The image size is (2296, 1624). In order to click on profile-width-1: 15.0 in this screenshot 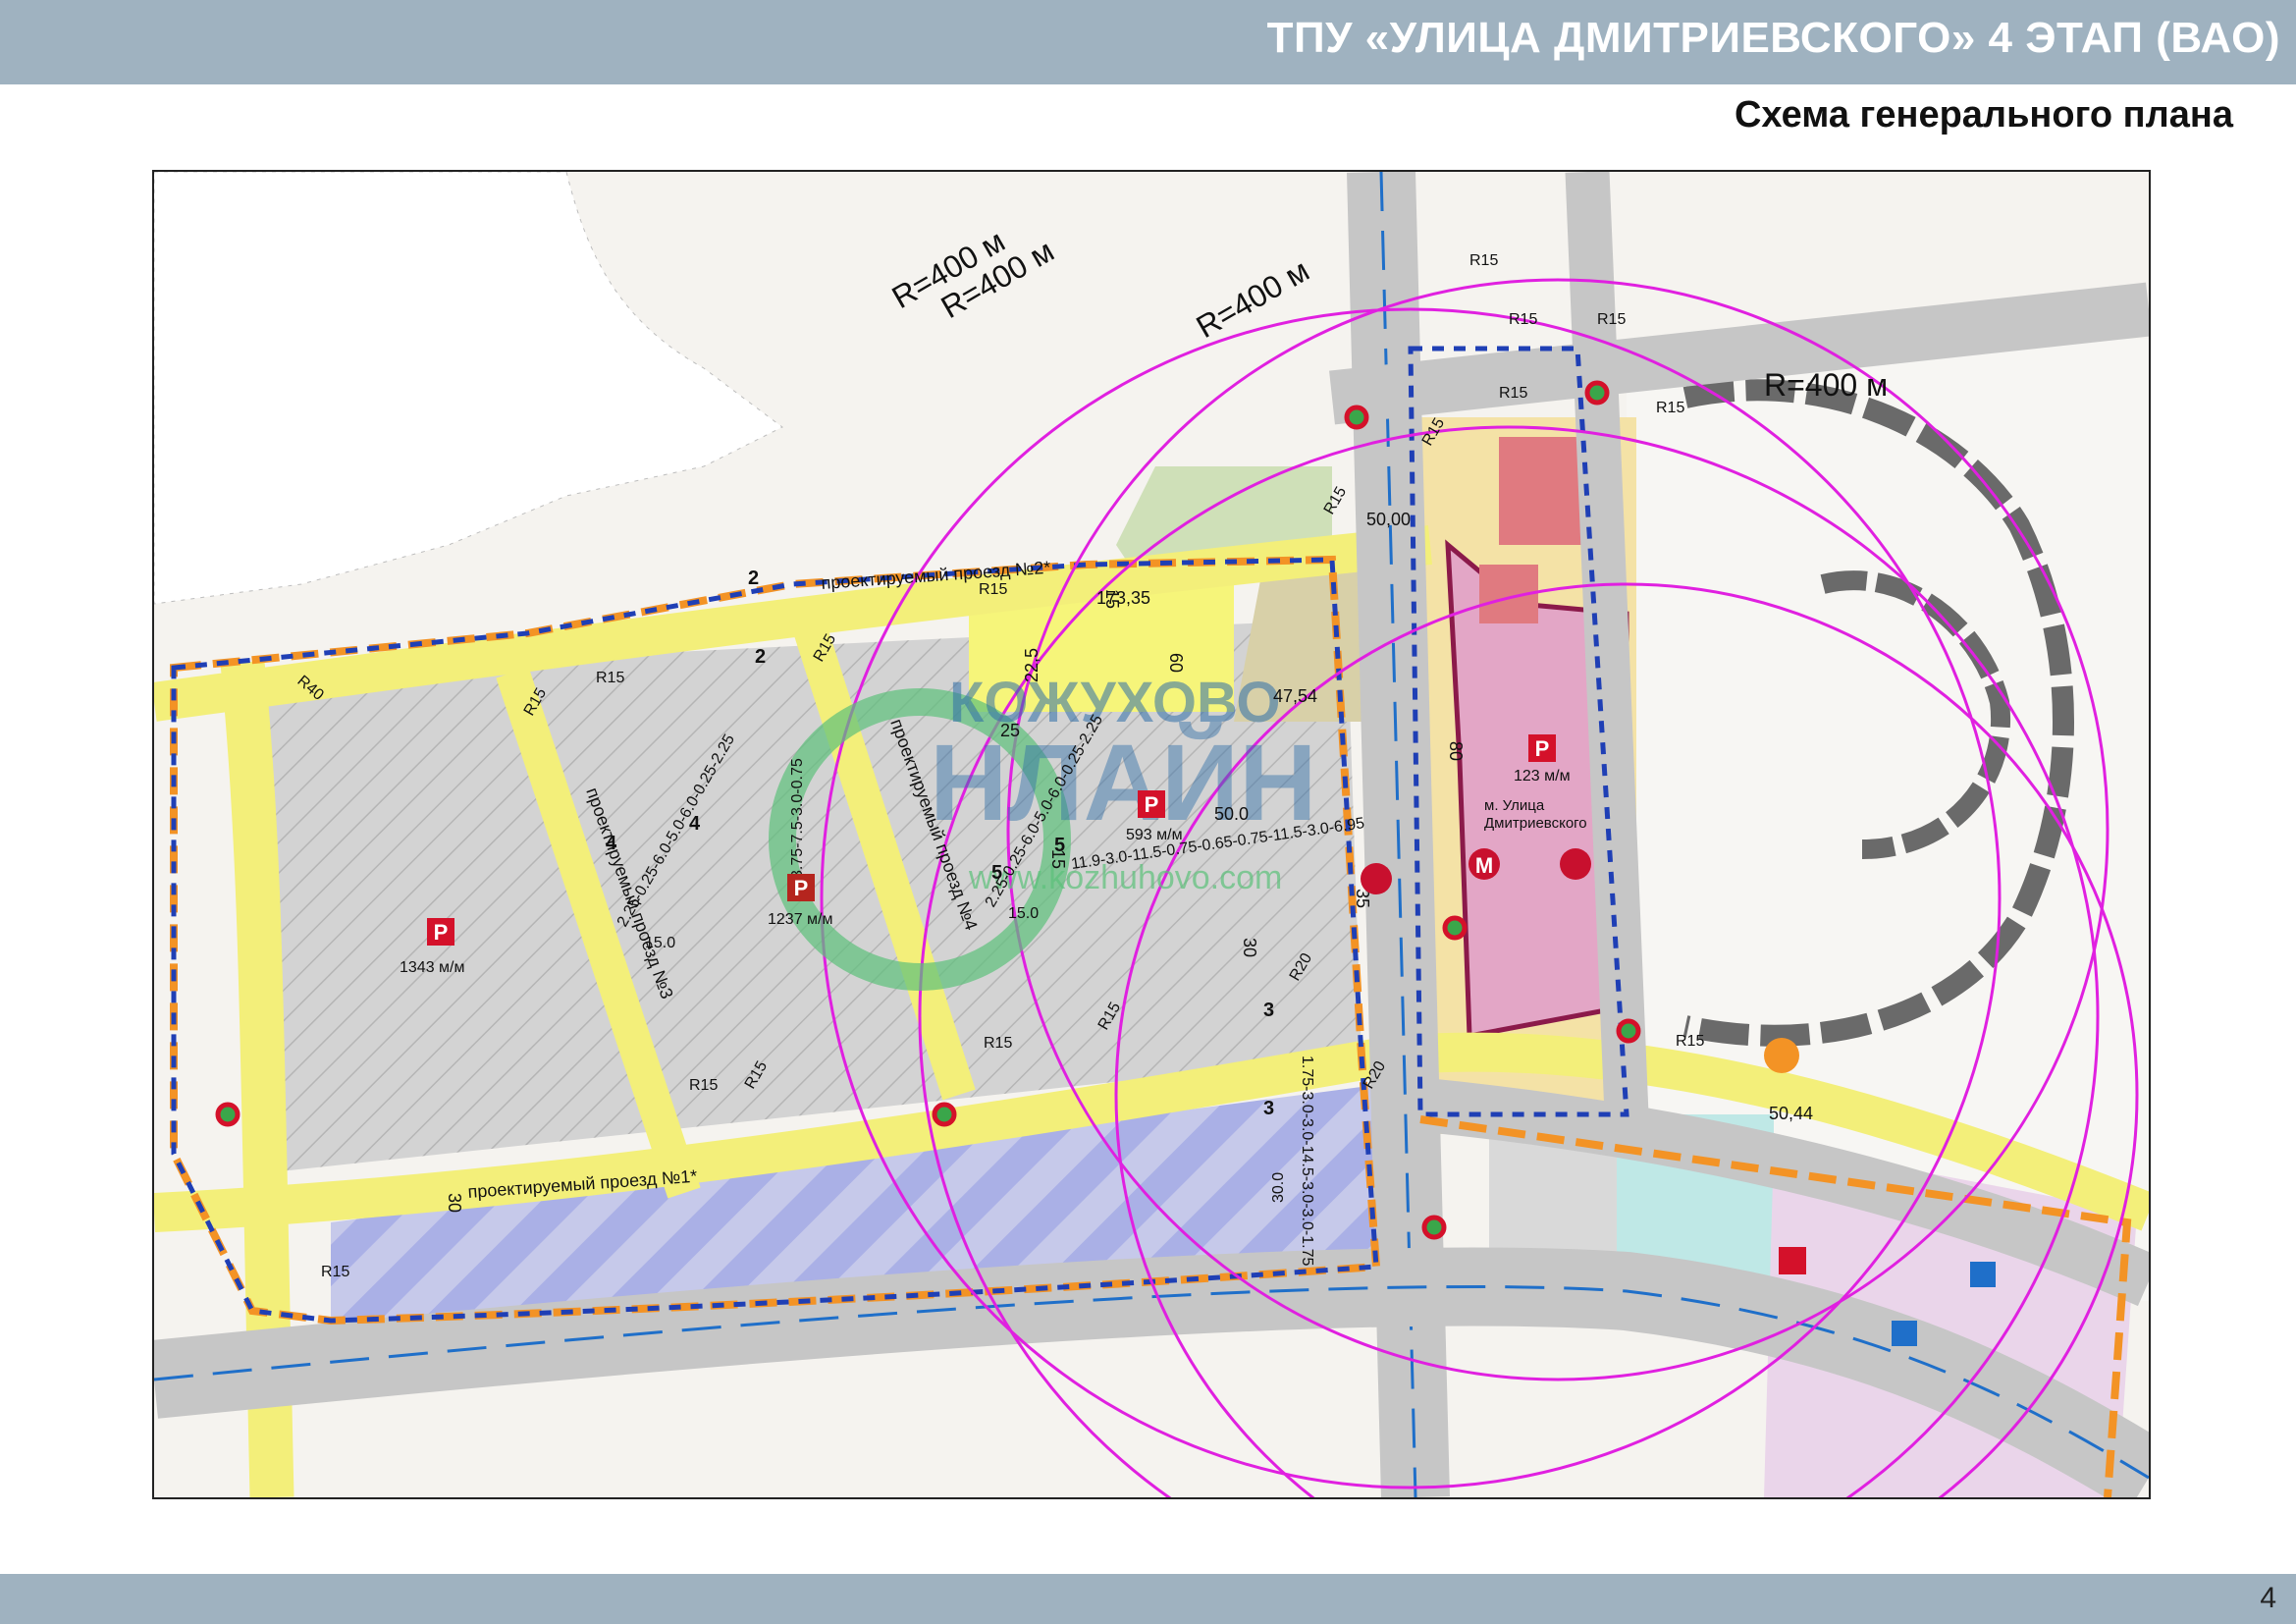, I will do `click(660, 943)`.